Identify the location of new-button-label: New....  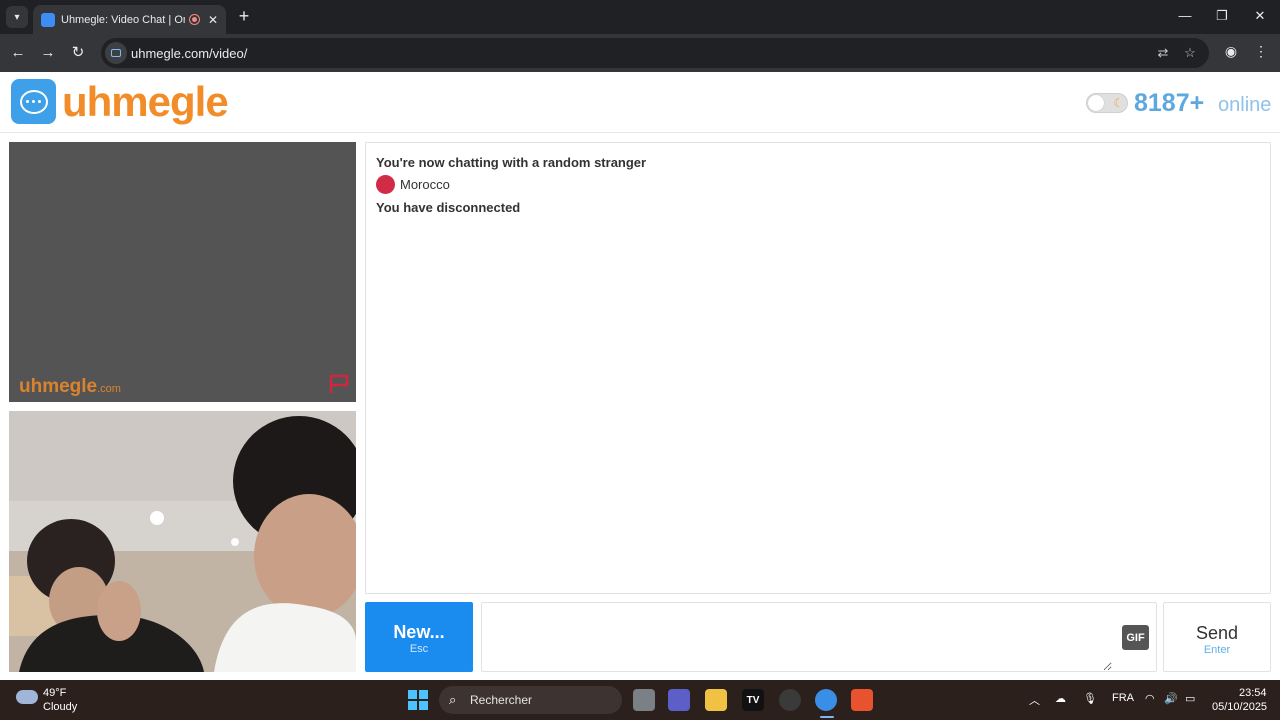
(419, 632).